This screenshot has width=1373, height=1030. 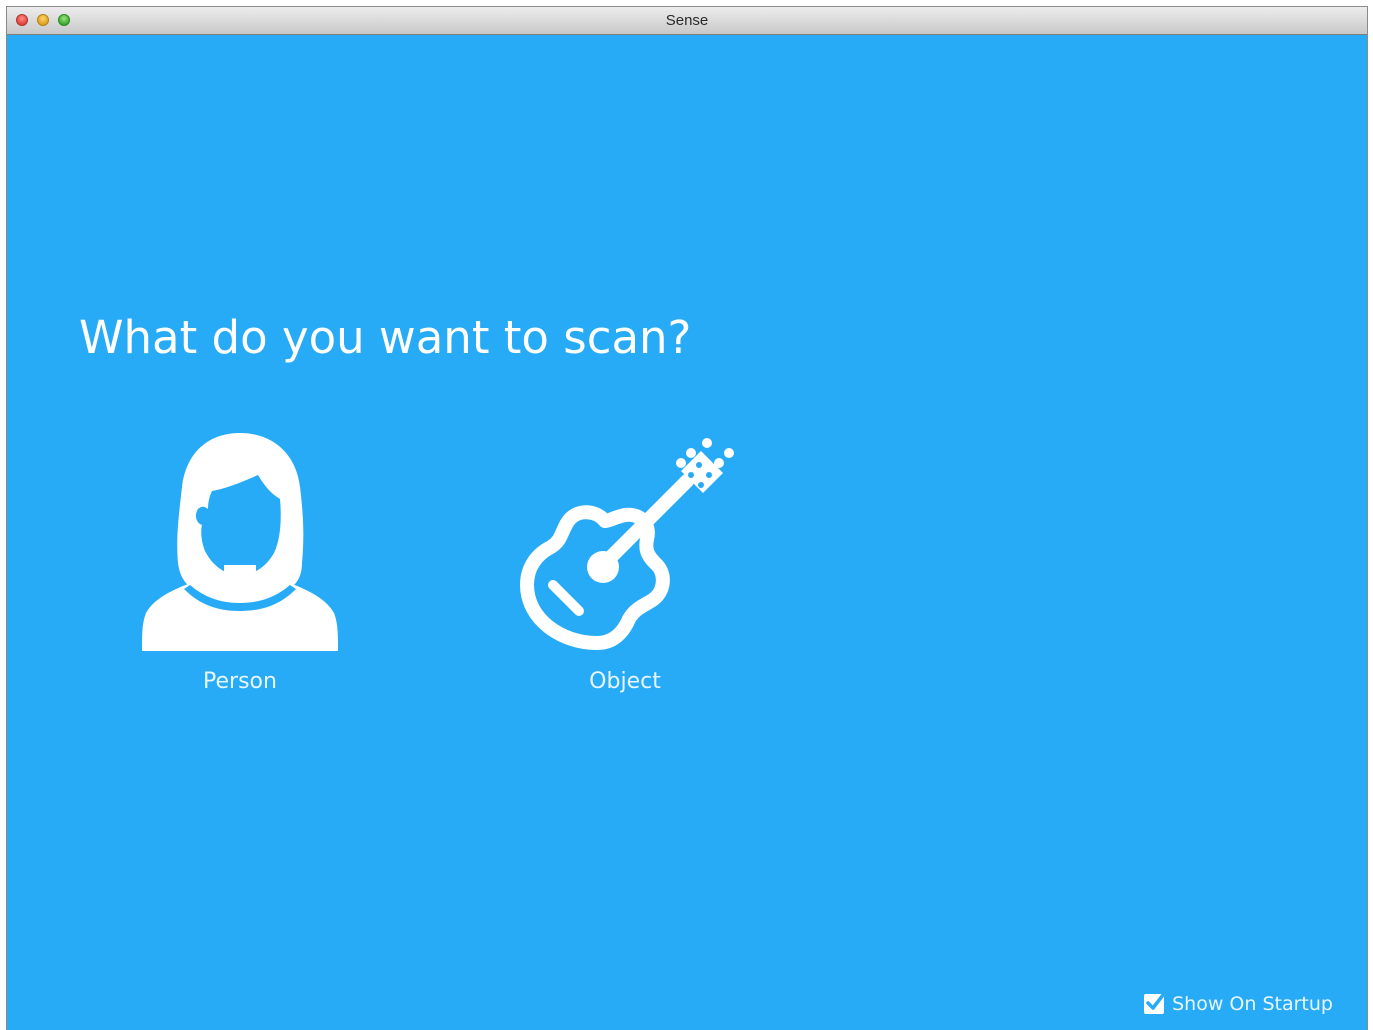 I want to click on show-on-startup-label: Show On Startup, so click(x=1252, y=1004).